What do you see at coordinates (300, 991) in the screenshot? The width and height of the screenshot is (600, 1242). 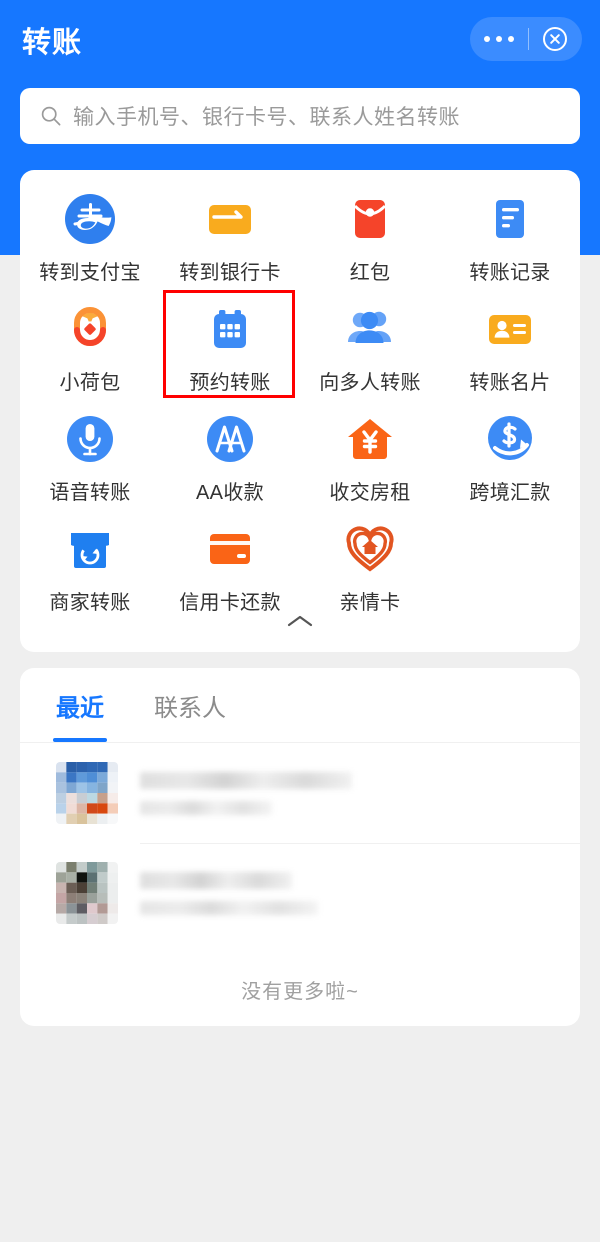 I see `no-more-label: 没有更多啦~` at bounding box center [300, 991].